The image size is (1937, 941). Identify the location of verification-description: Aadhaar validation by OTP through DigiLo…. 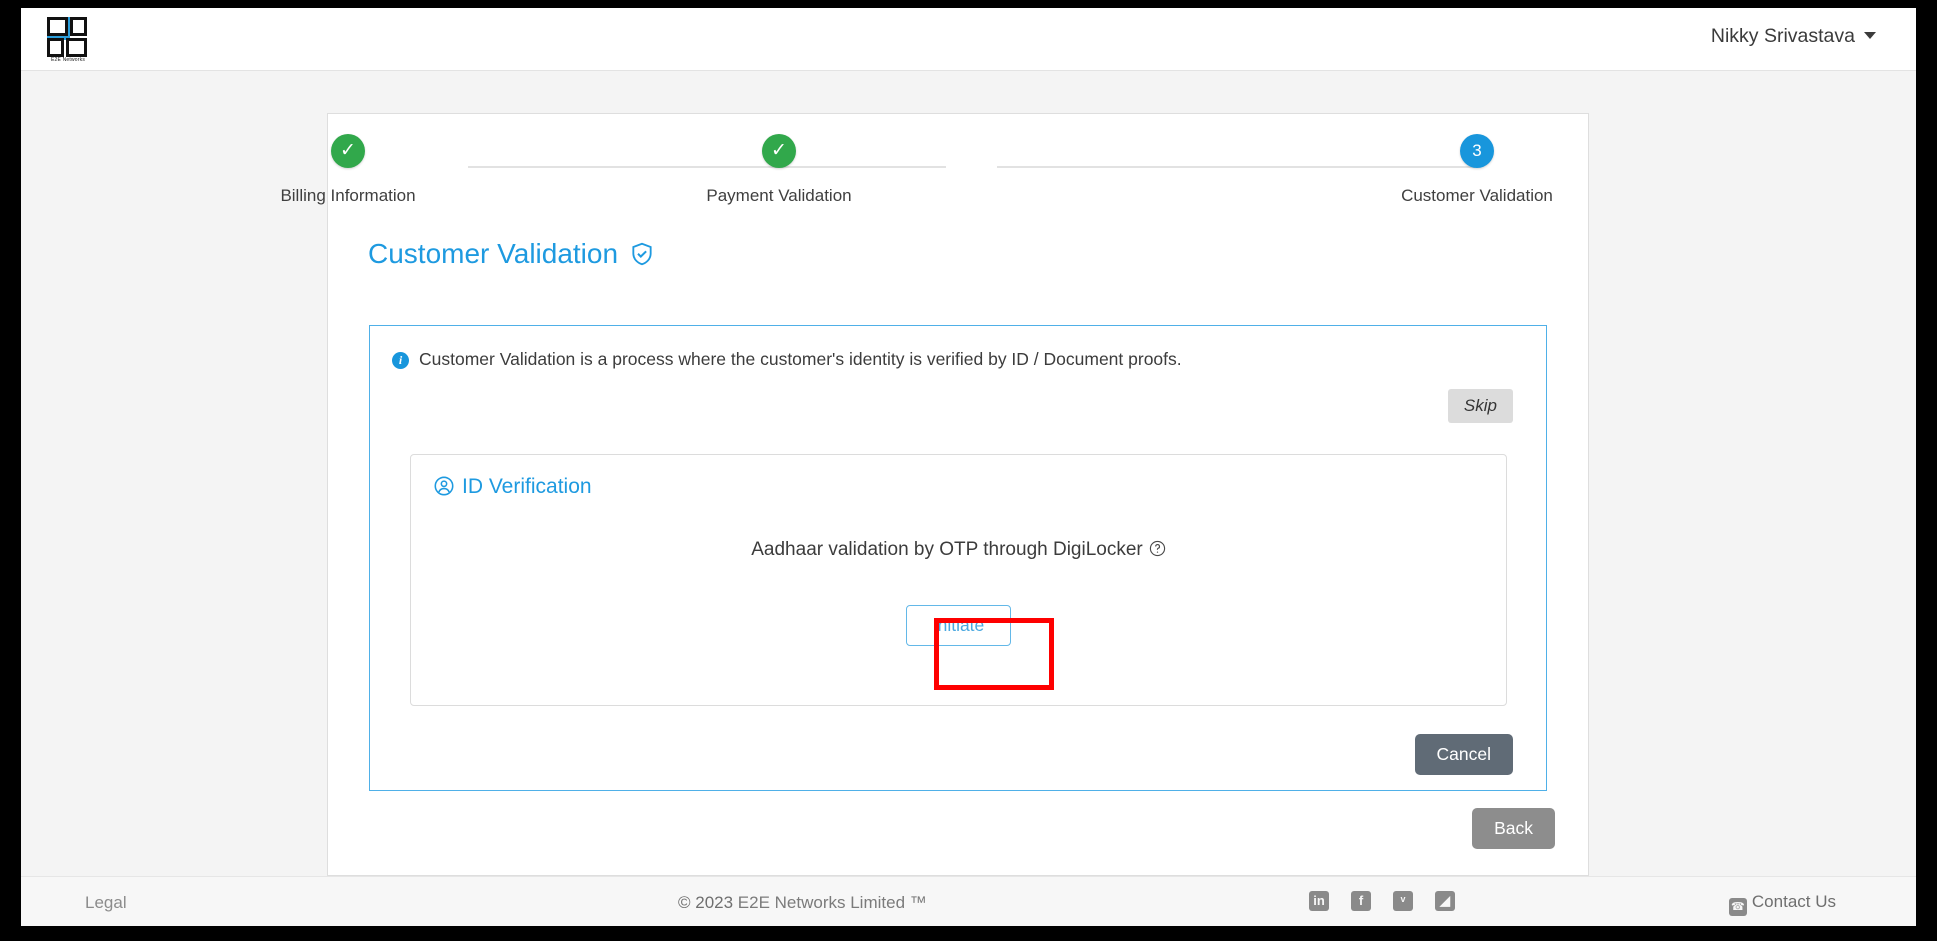
(958, 551).